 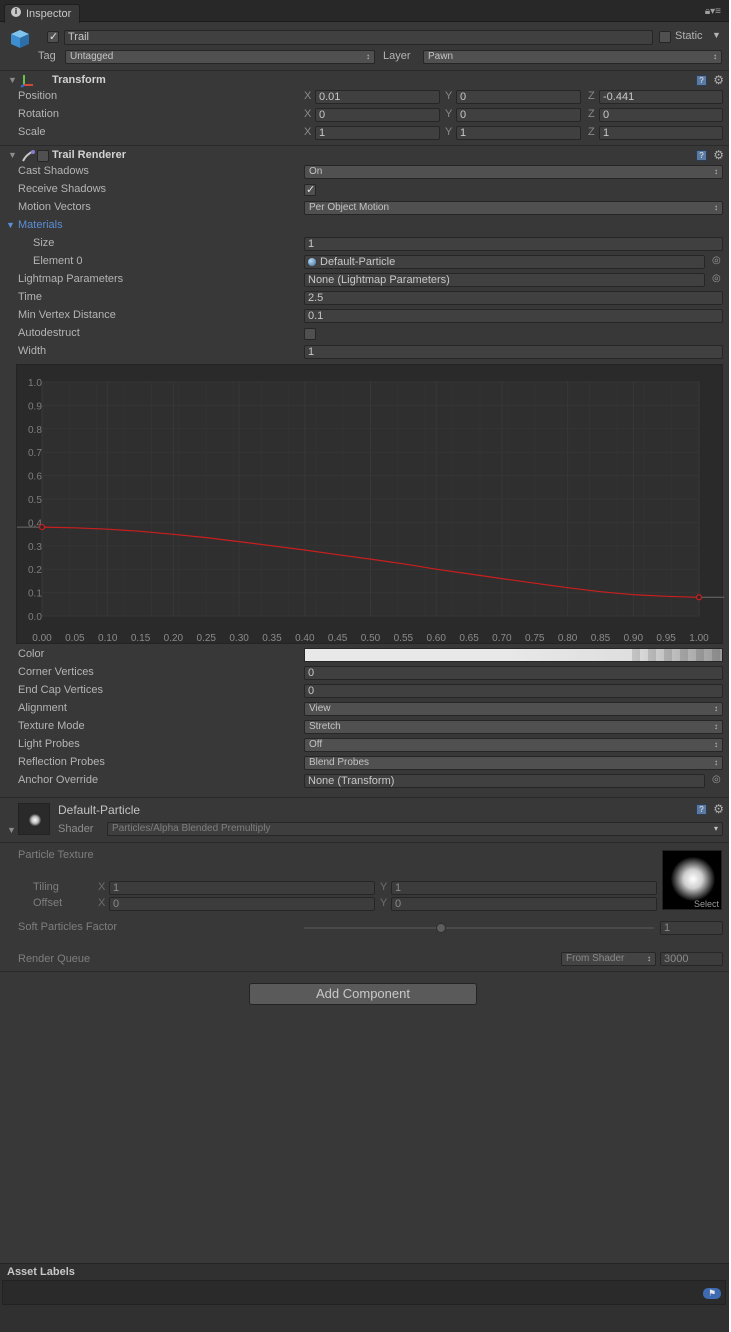 What do you see at coordinates (513, 691) in the screenshot?
I see `end-cap-vertices-field: 0` at bounding box center [513, 691].